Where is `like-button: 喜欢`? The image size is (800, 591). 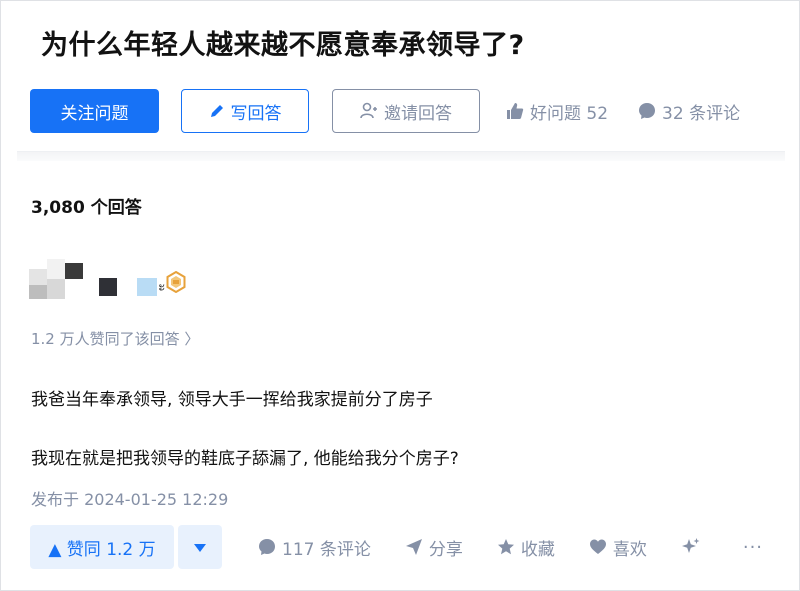 like-button: 喜欢 is located at coordinates (618, 547).